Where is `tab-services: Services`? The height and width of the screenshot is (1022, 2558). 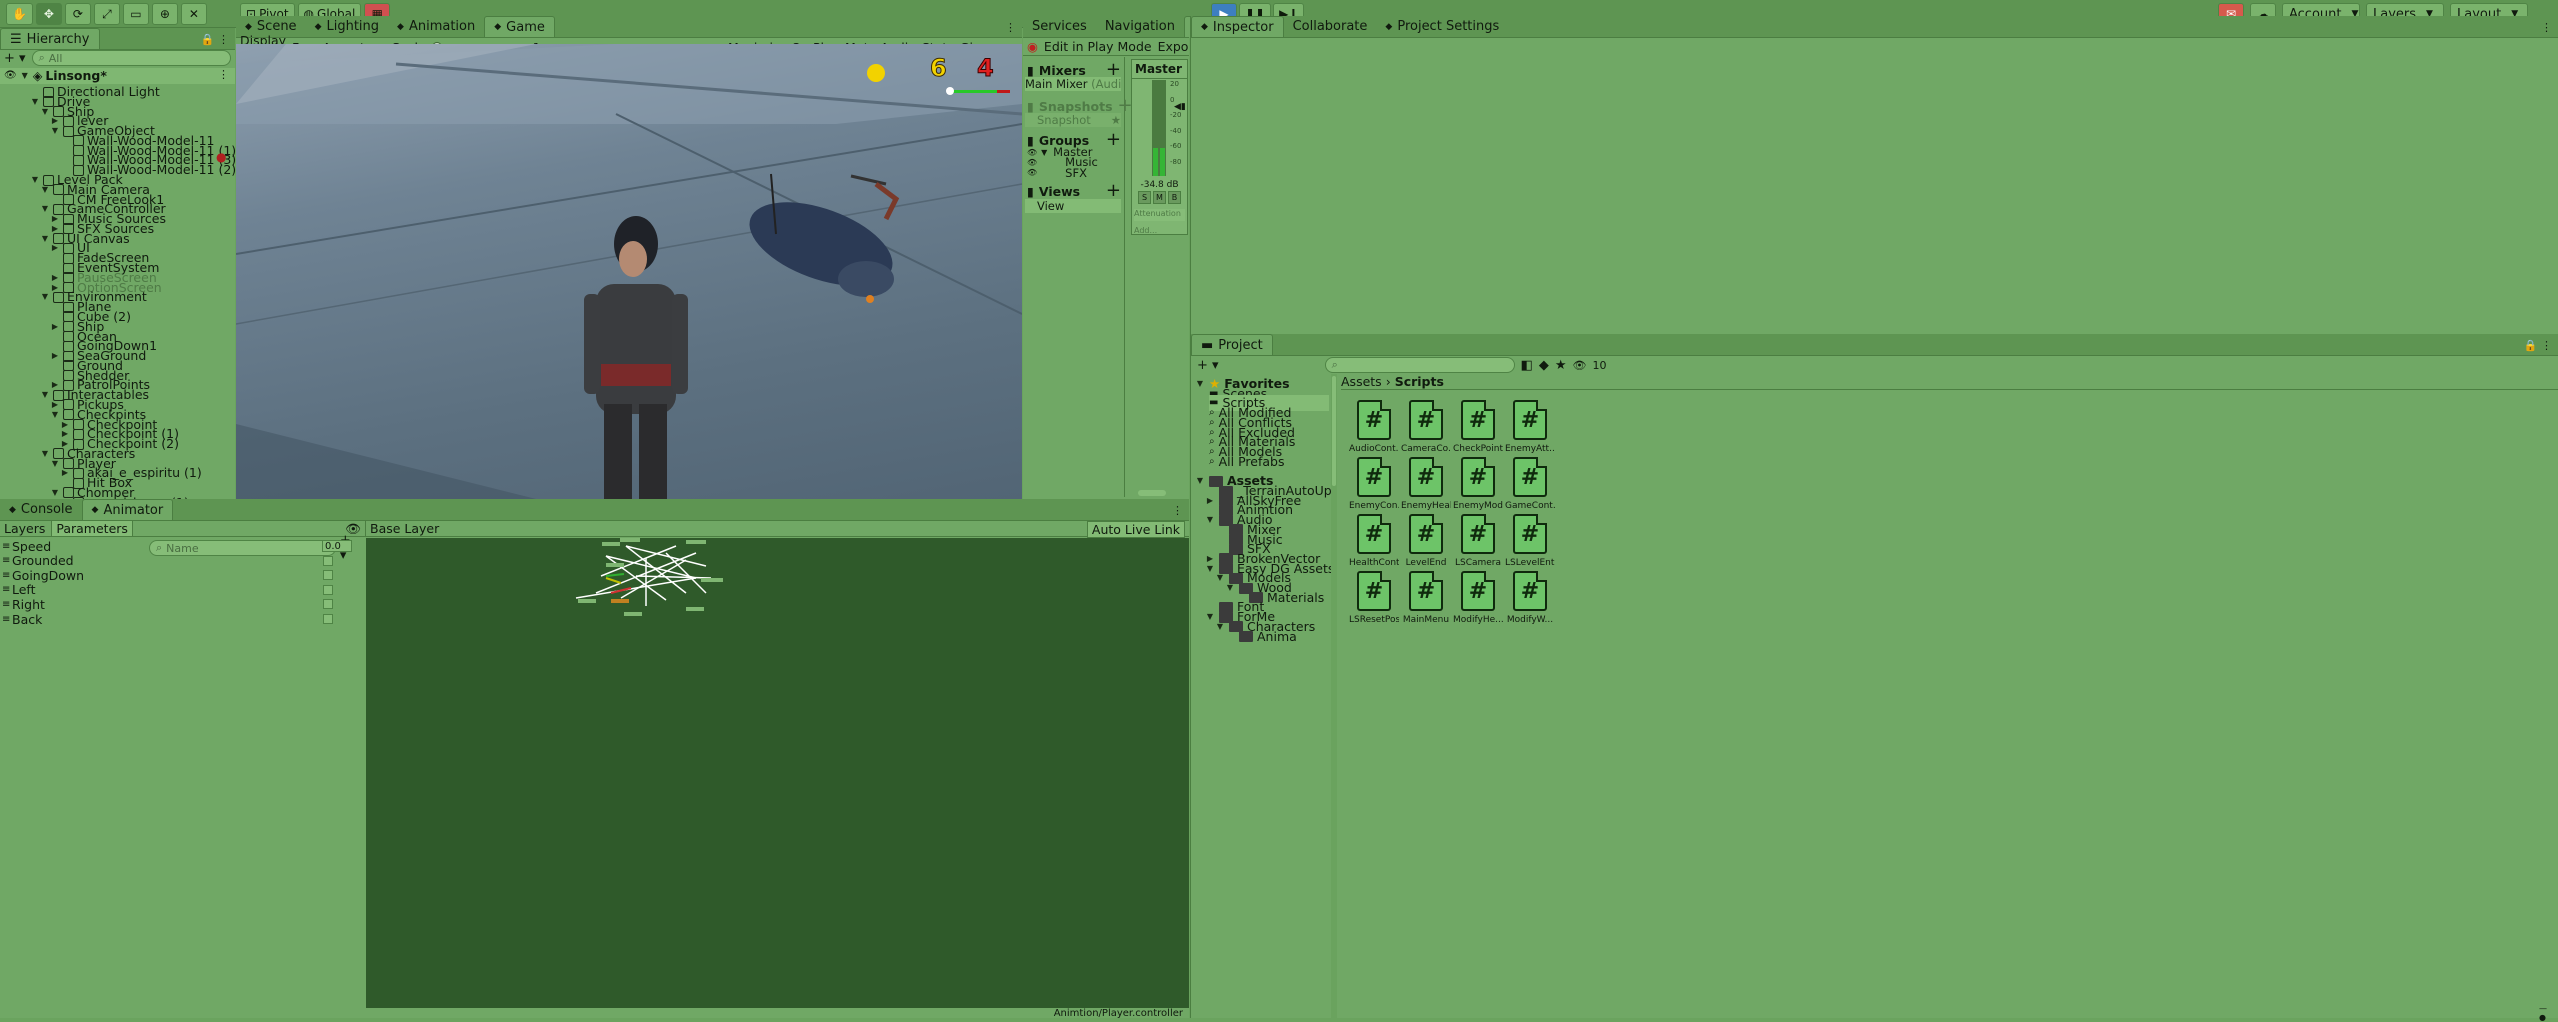
tab-services: Services is located at coordinates (1059, 26).